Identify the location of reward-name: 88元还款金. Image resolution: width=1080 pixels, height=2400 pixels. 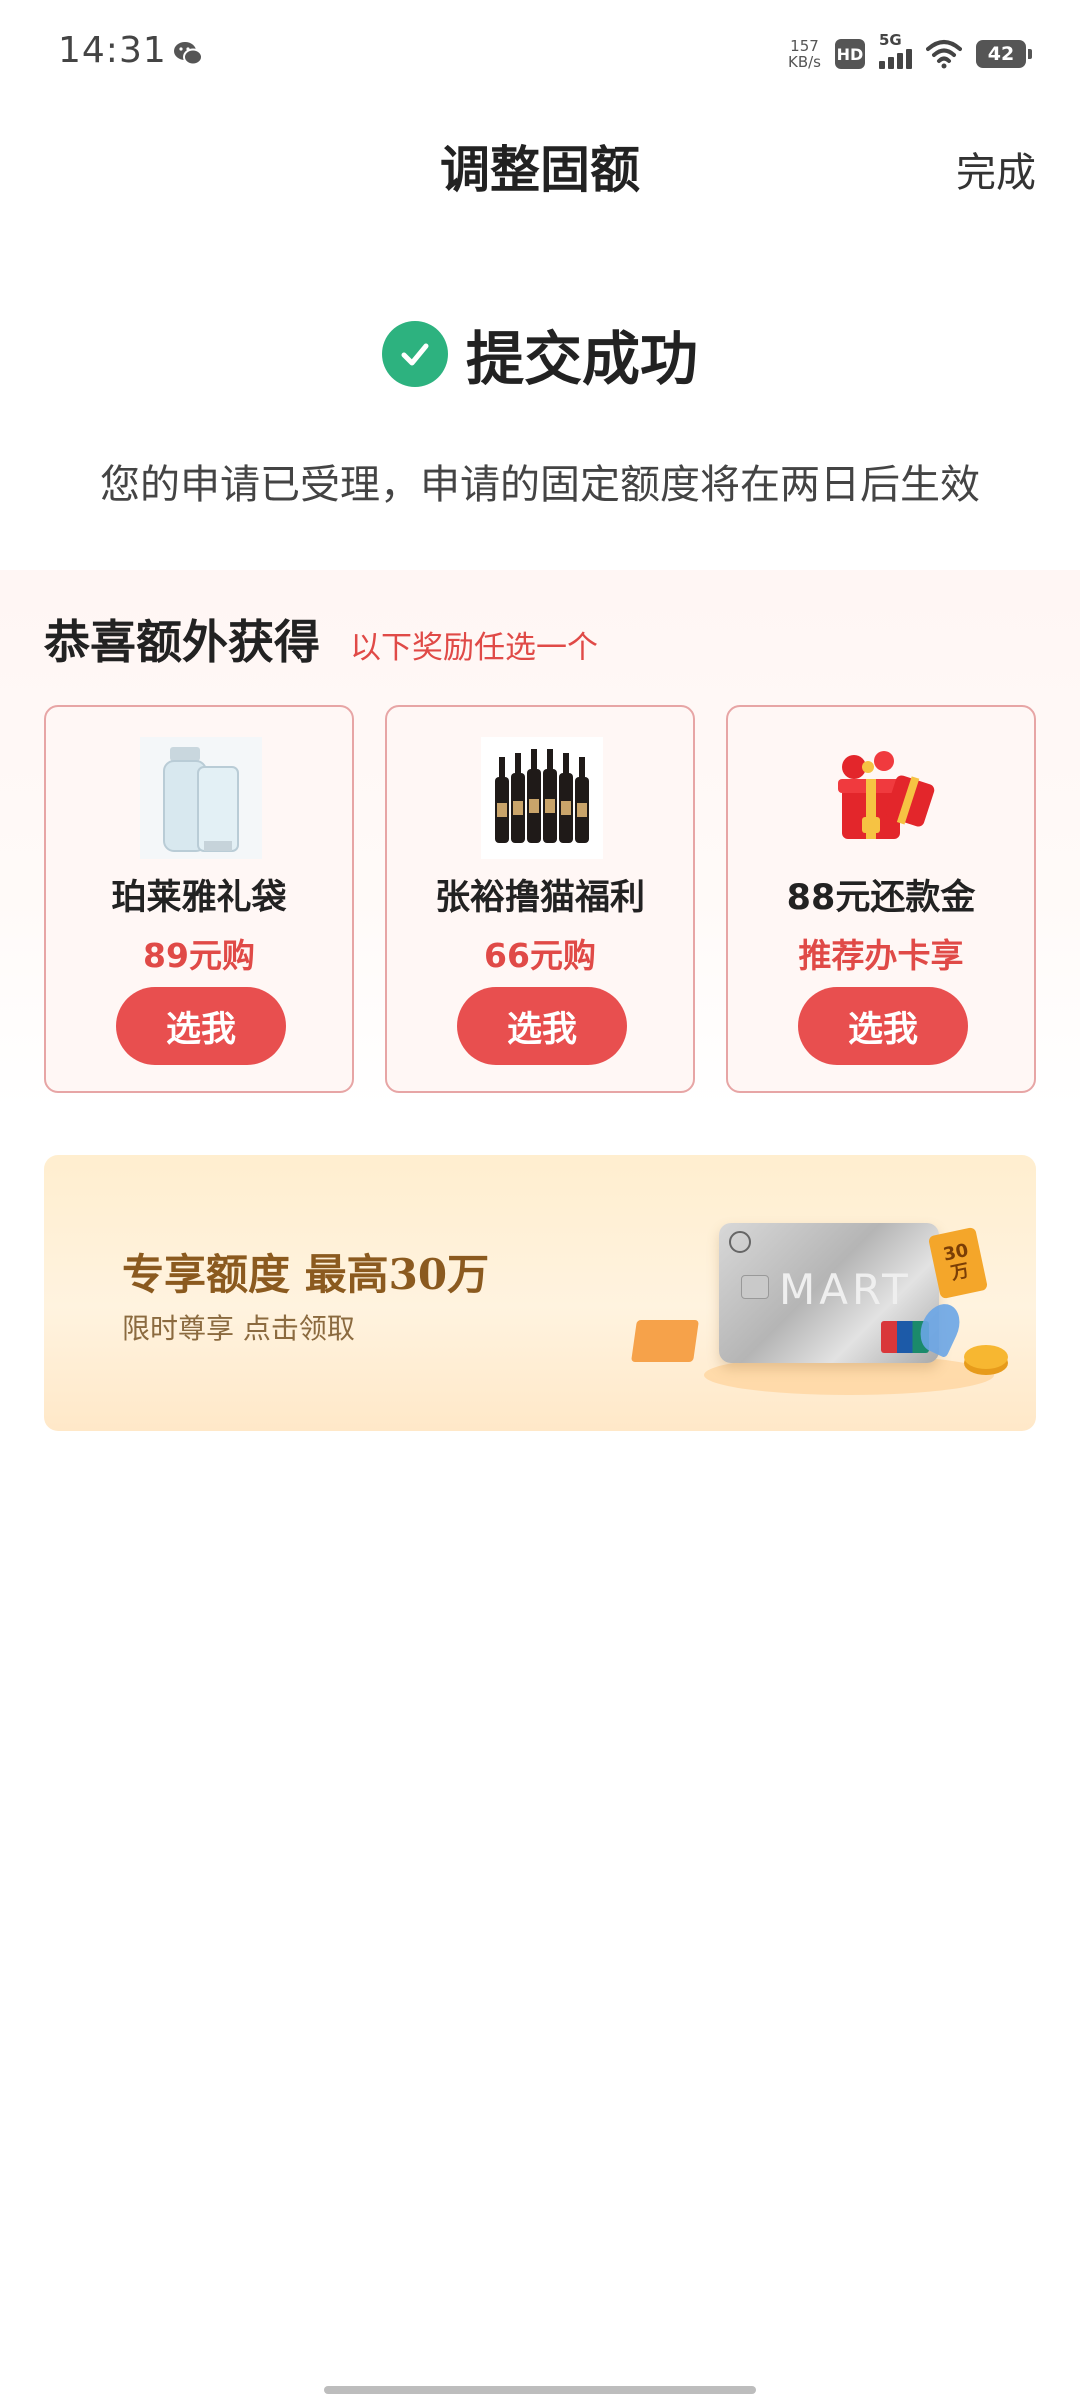
(881, 898).